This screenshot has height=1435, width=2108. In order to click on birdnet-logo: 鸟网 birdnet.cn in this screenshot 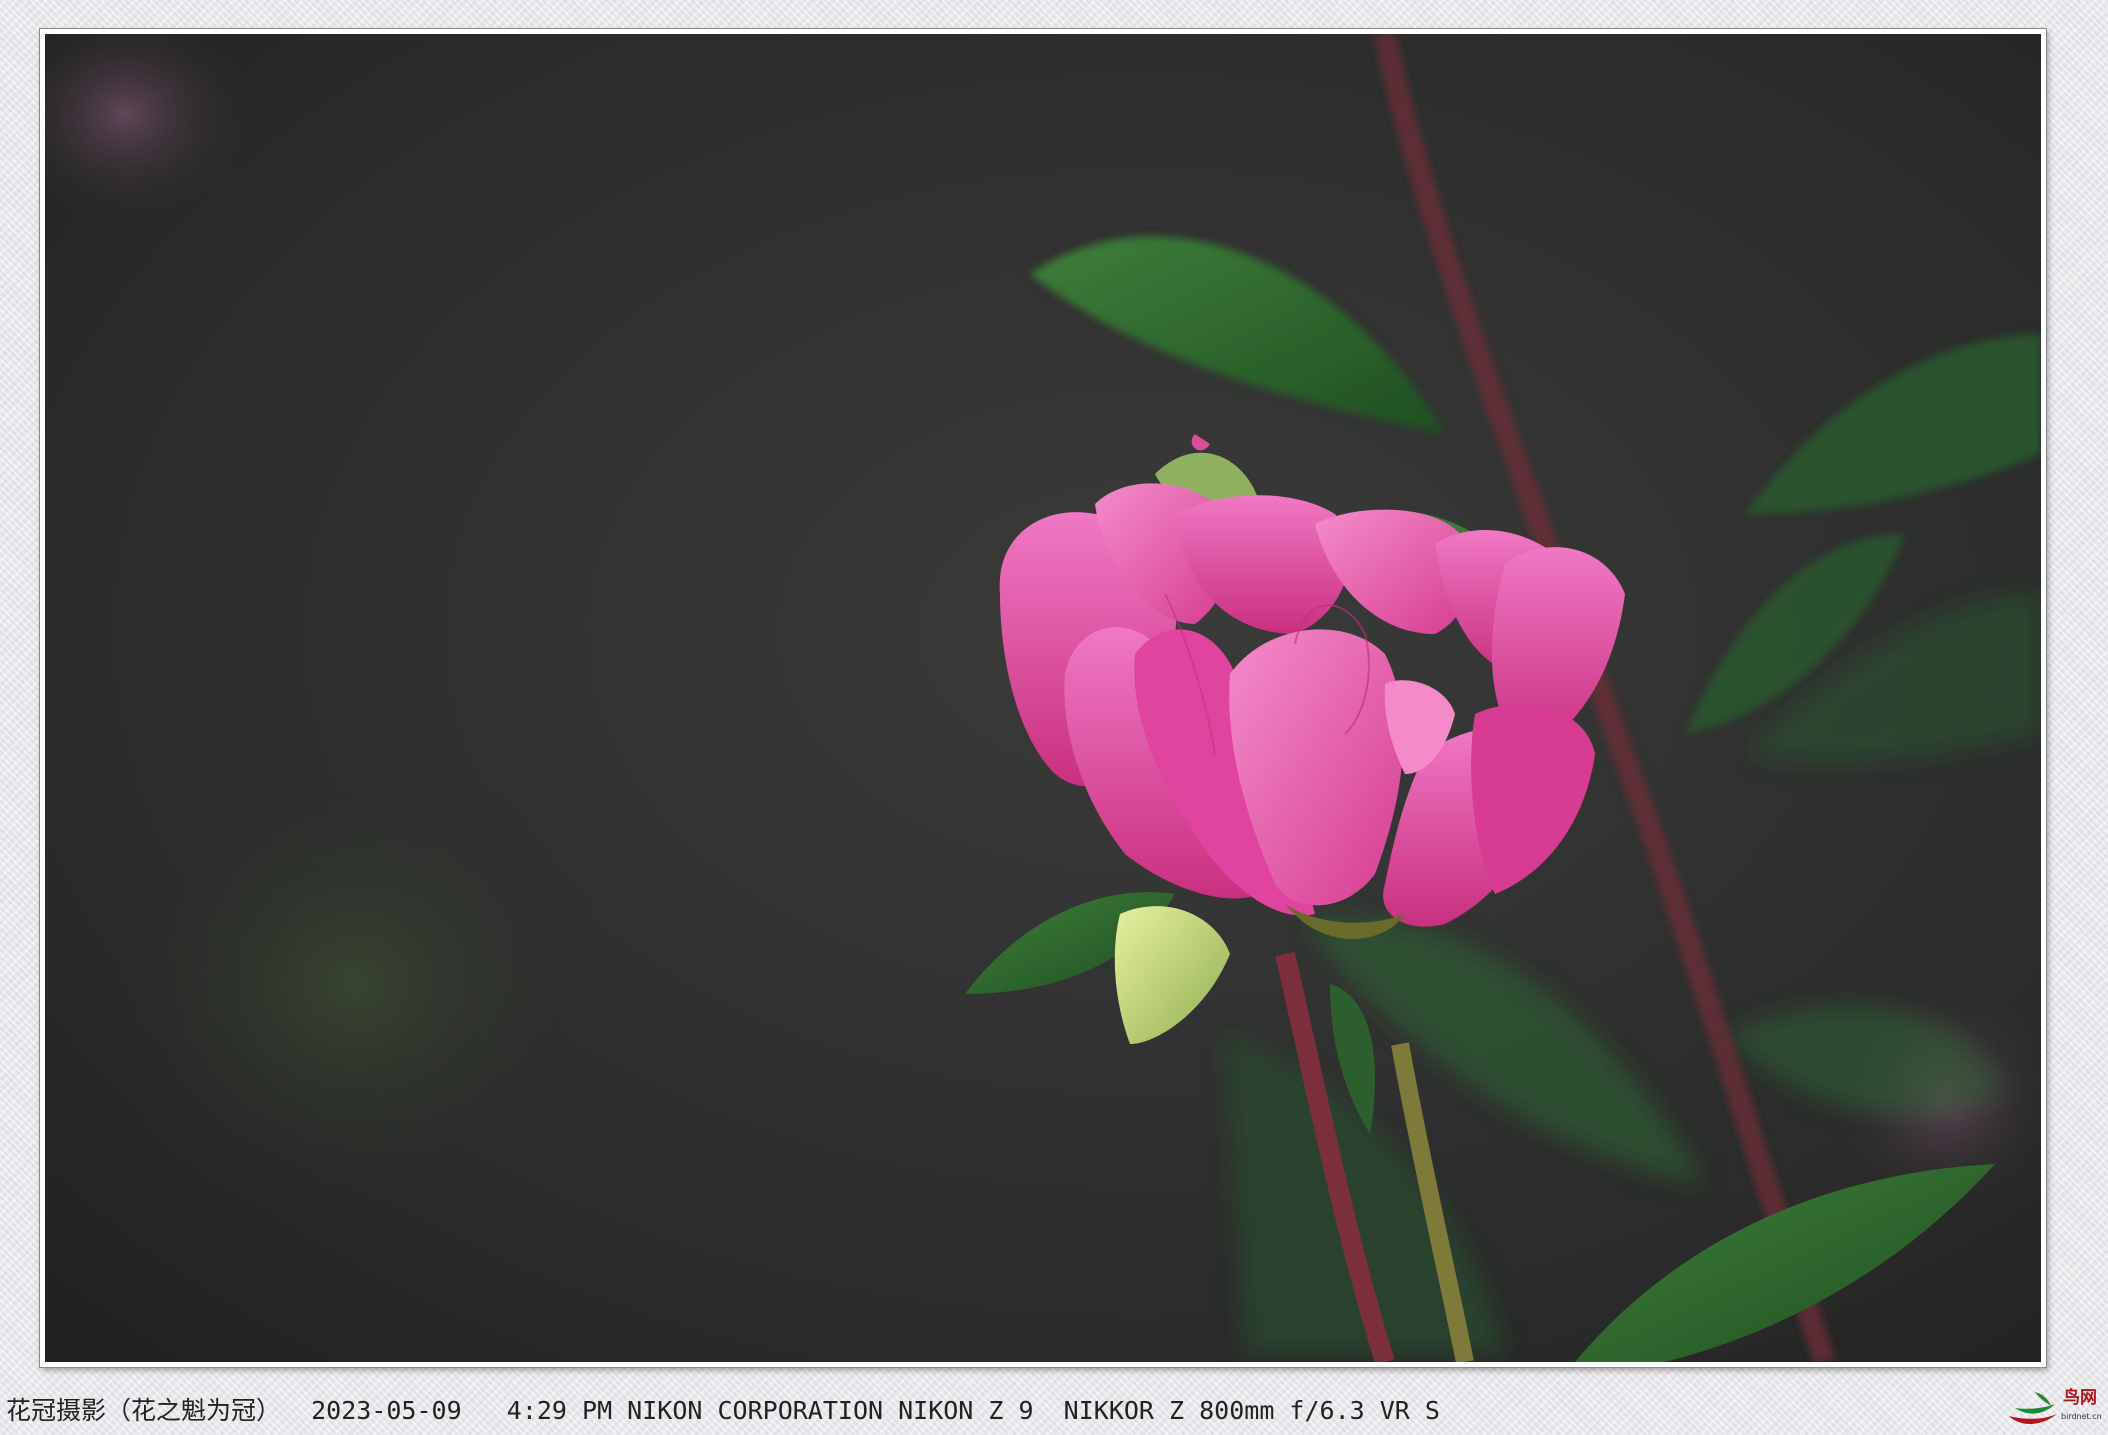, I will do `click(2053, 1408)`.